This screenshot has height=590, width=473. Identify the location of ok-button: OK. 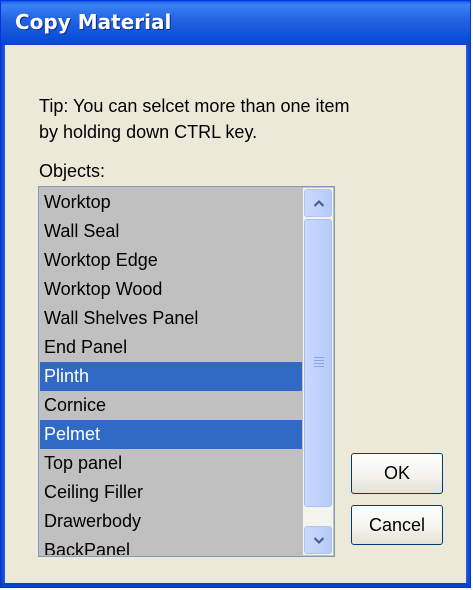
(397, 473).